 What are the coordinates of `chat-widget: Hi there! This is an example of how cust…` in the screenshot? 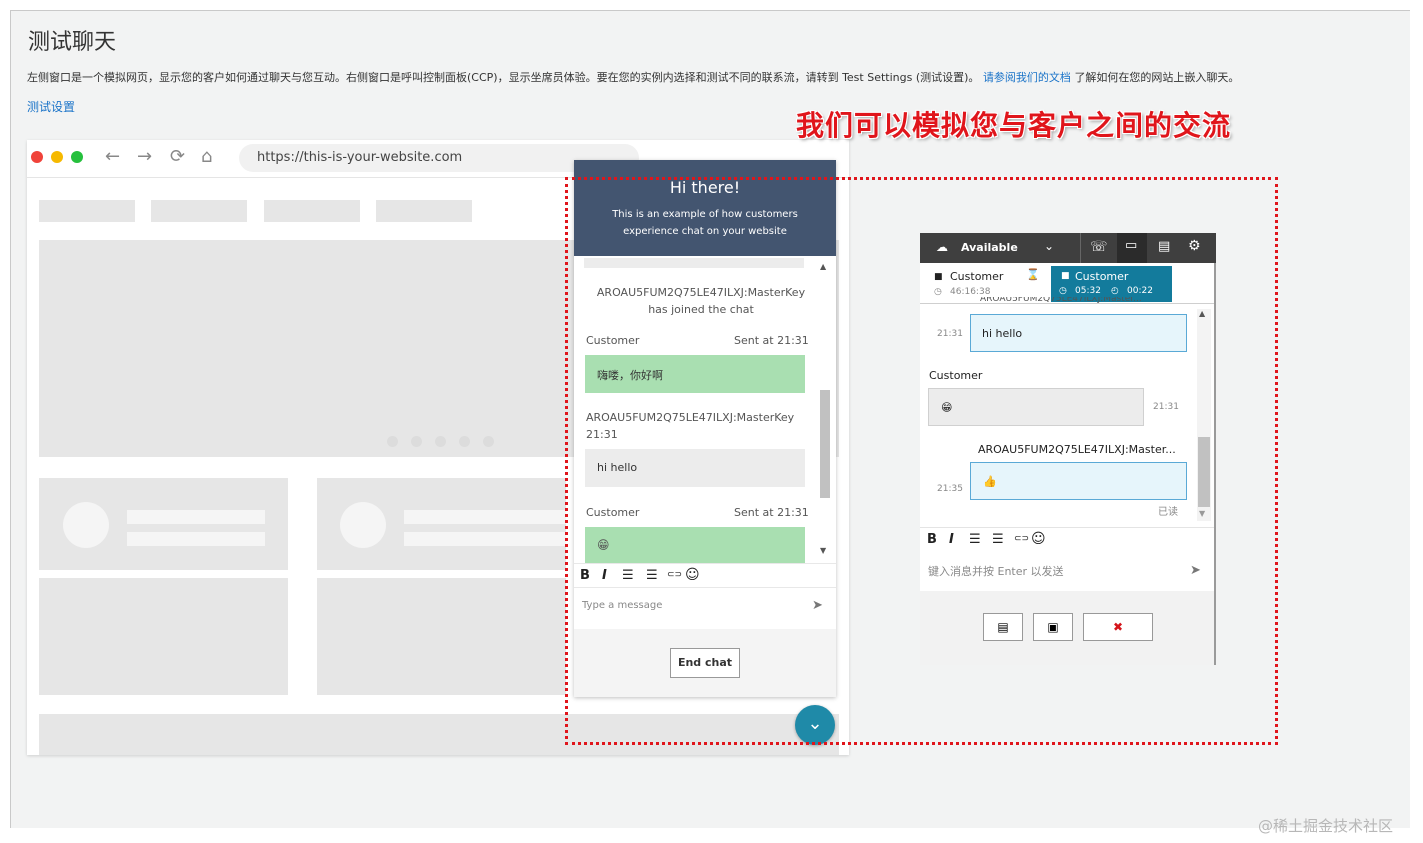 It's located at (705, 428).